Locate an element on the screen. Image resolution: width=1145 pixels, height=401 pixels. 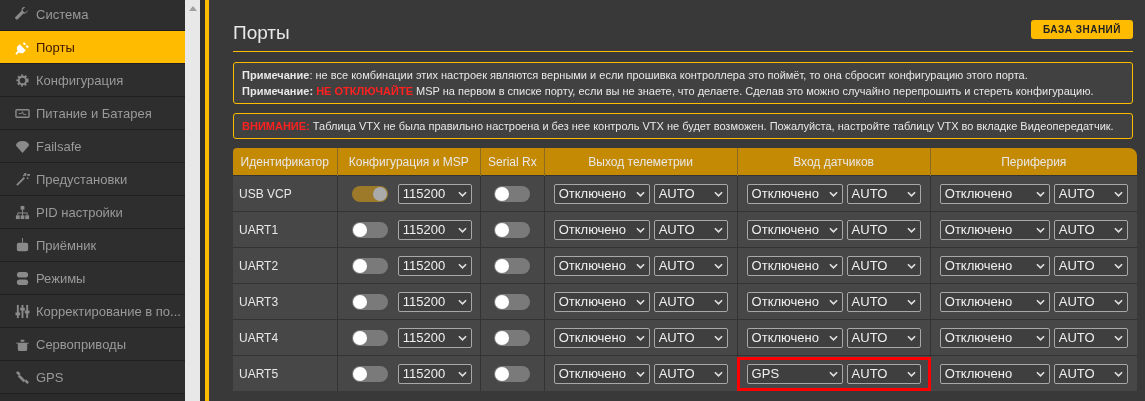
table-cell: USB VCP is located at coordinates (285, 193).